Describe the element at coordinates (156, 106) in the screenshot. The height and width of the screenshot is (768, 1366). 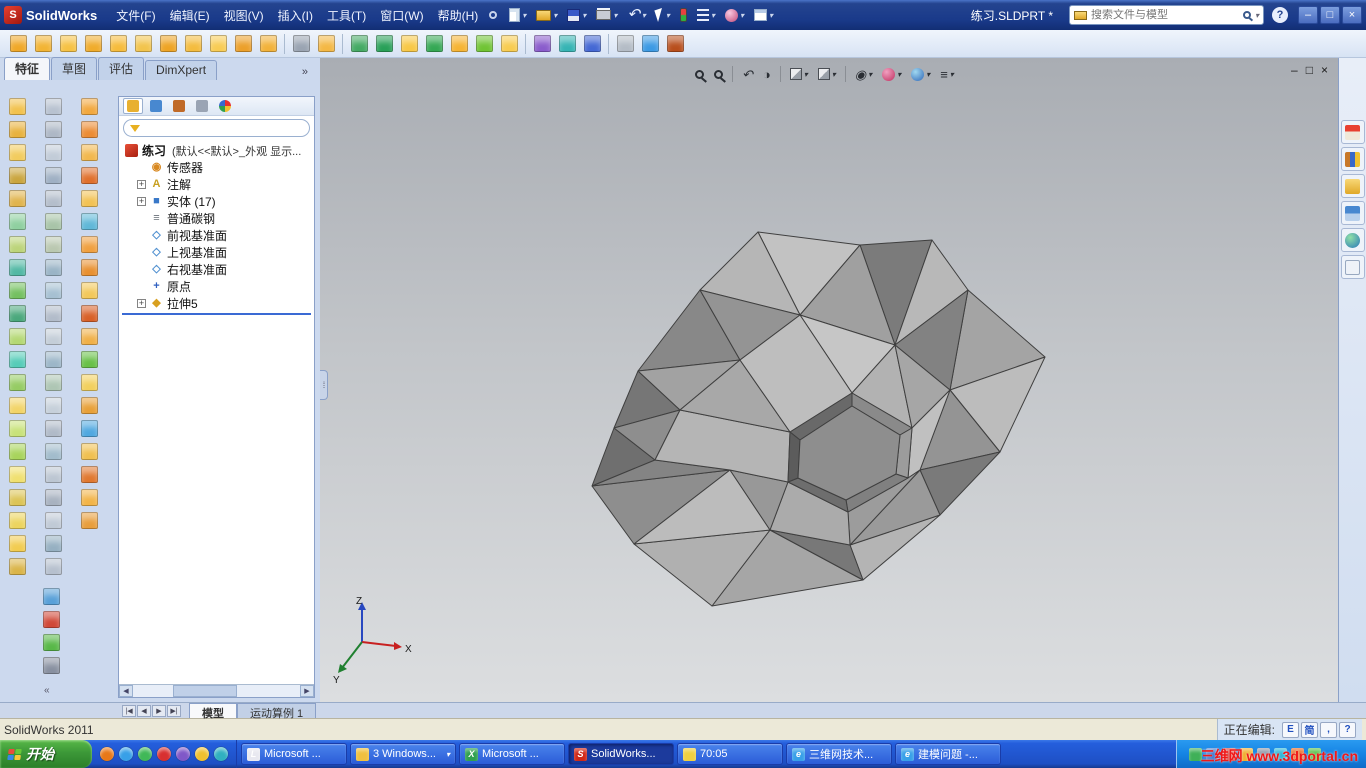
I see `property-manager-tab` at that location.